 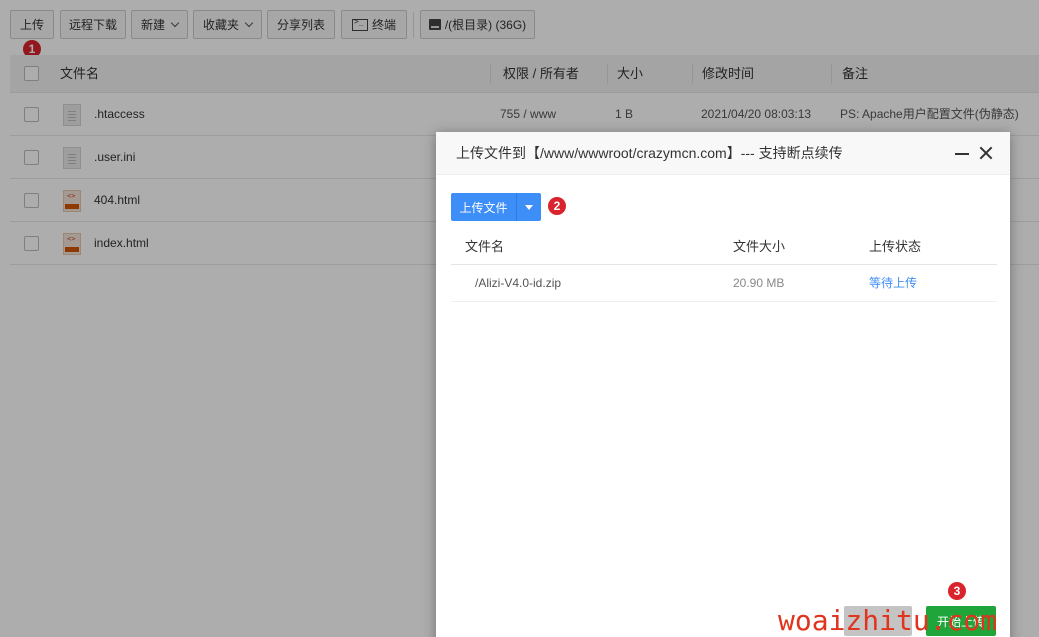 What do you see at coordinates (724, 283) in the screenshot?
I see `upload-list-item: /Alizi-V4.0-id.zip 20.90 MB 等待上传` at bounding box center [724, 283].